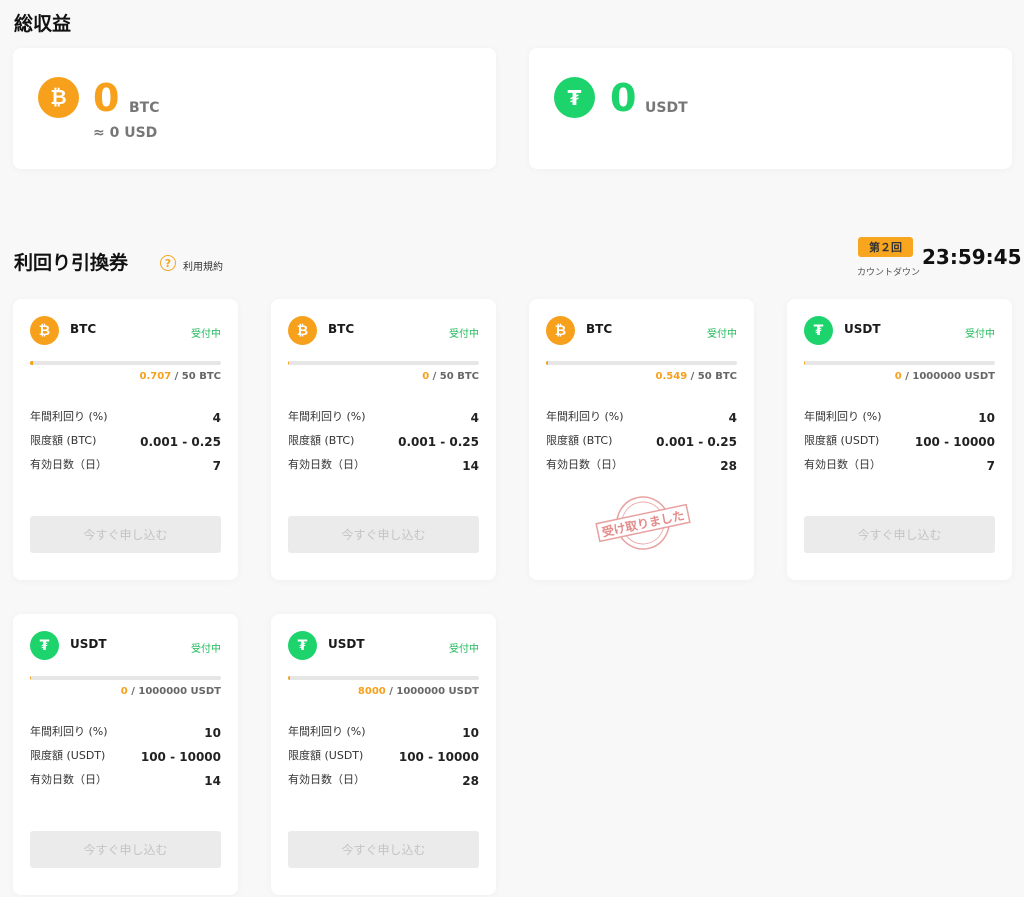  Describe the element at coordinates (383, 757) in the screenshot. I see `limit-row: 限度額 (USDT) 100 - 10000` at that location.